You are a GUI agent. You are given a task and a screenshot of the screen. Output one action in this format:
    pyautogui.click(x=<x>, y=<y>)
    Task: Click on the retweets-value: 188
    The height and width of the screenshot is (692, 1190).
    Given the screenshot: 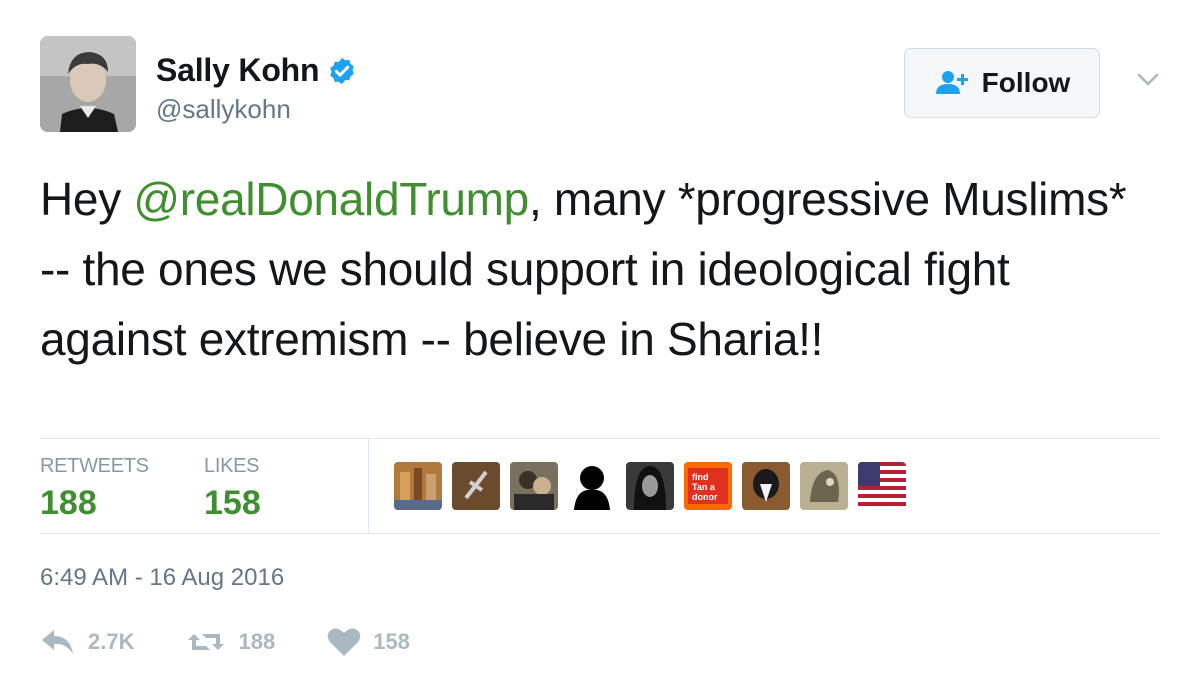 What is the action you would take?
    pyautogui.click(x=68, y=503)
    